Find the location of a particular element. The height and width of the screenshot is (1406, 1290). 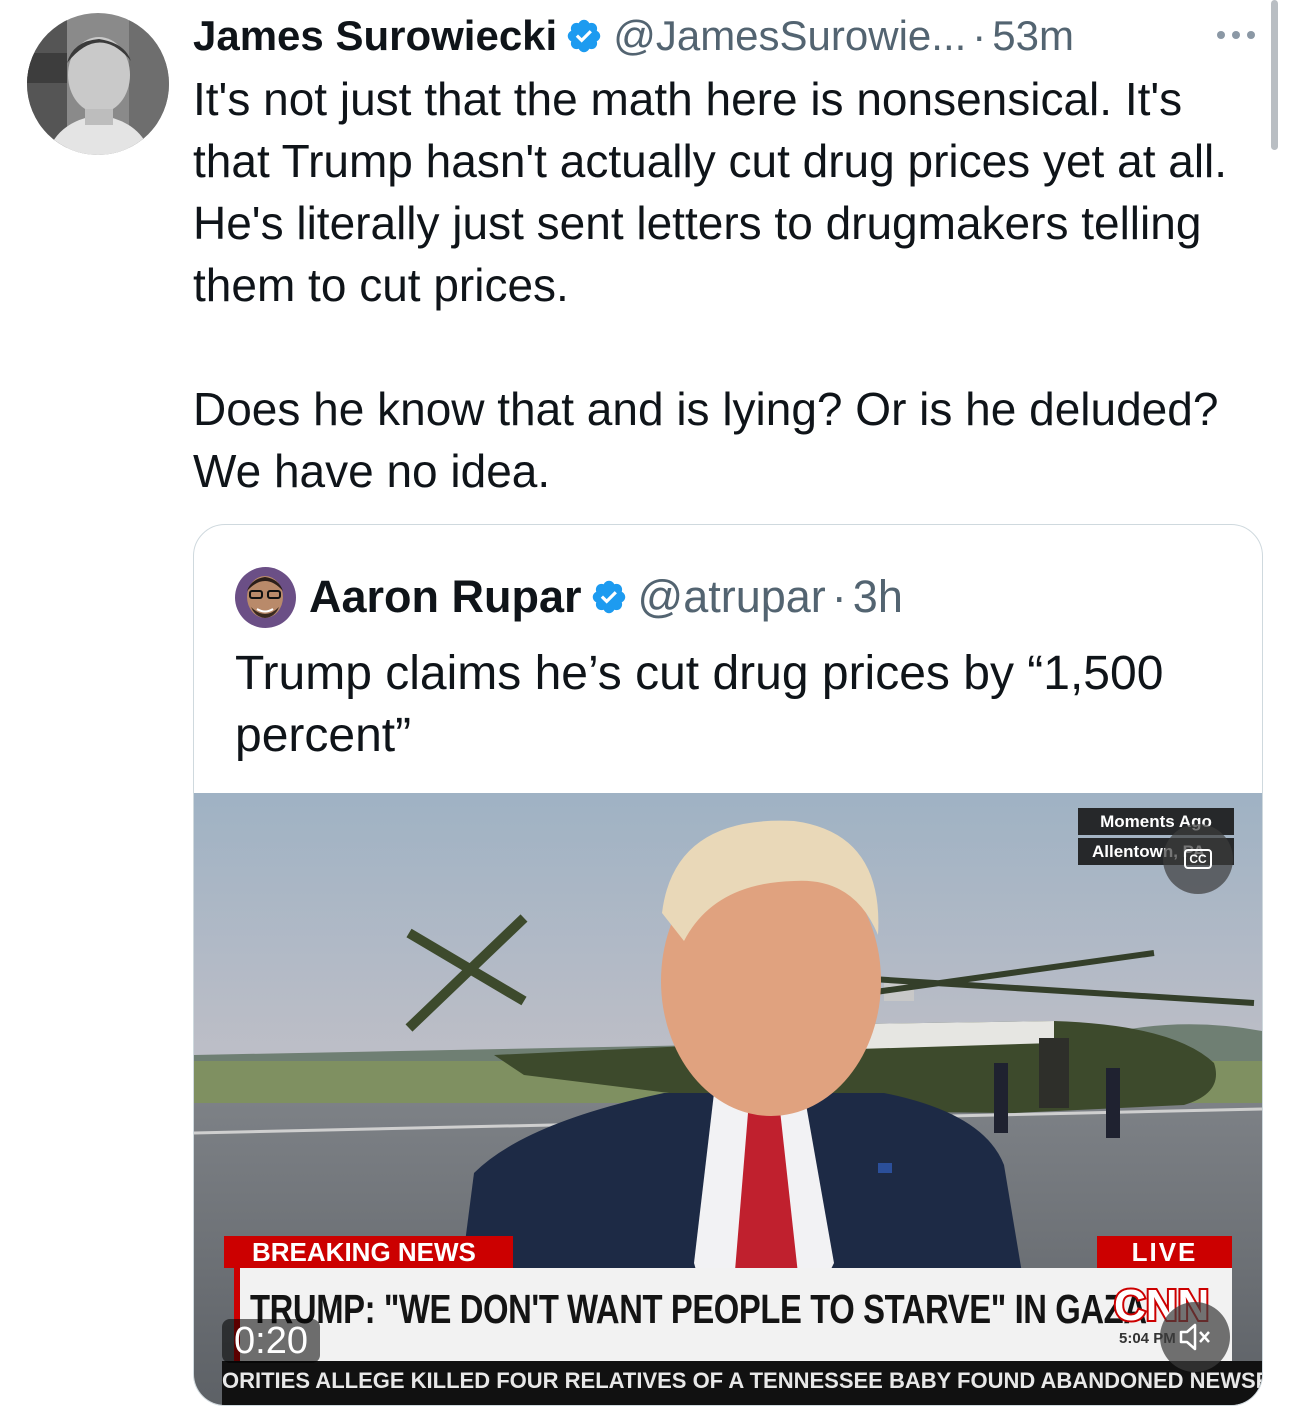

mute-button is located at coordinates (1195, 1337).